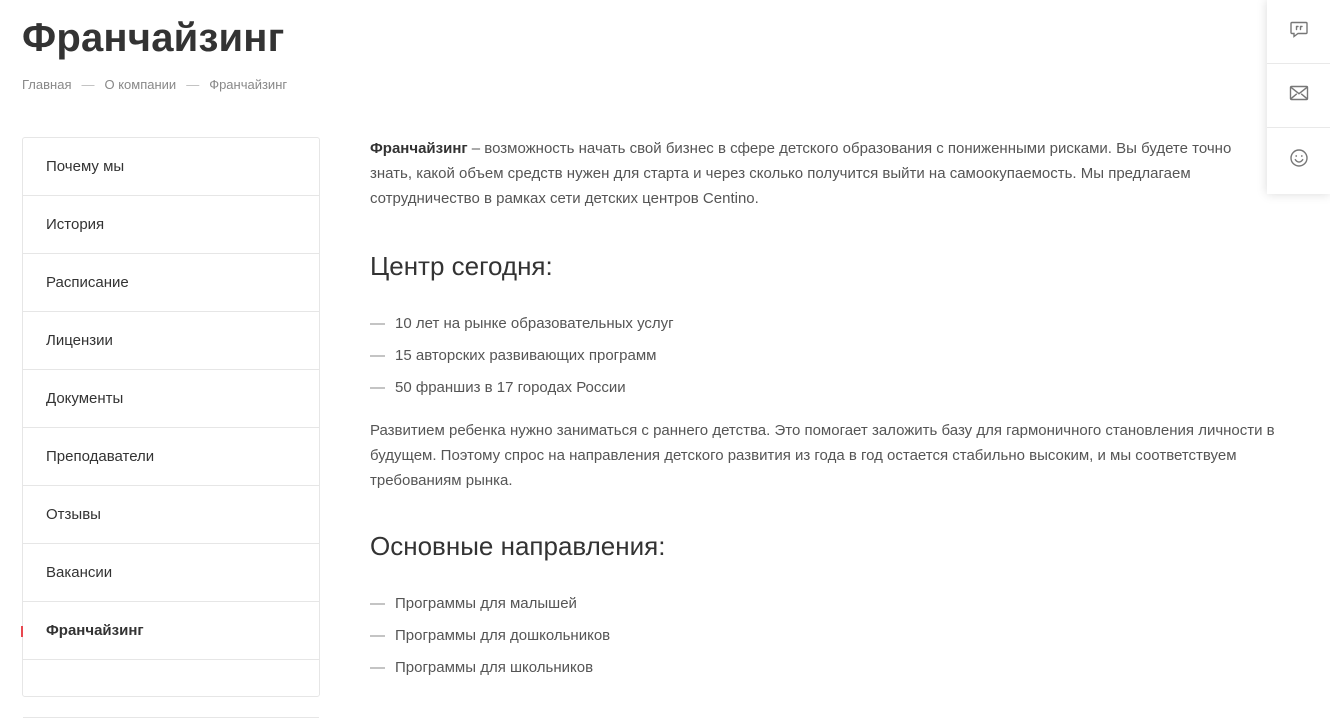  Describe the element at coordinates (95, 630) in the screenshot. I see `sidebar-item-label: Франчайзинг` at that location.